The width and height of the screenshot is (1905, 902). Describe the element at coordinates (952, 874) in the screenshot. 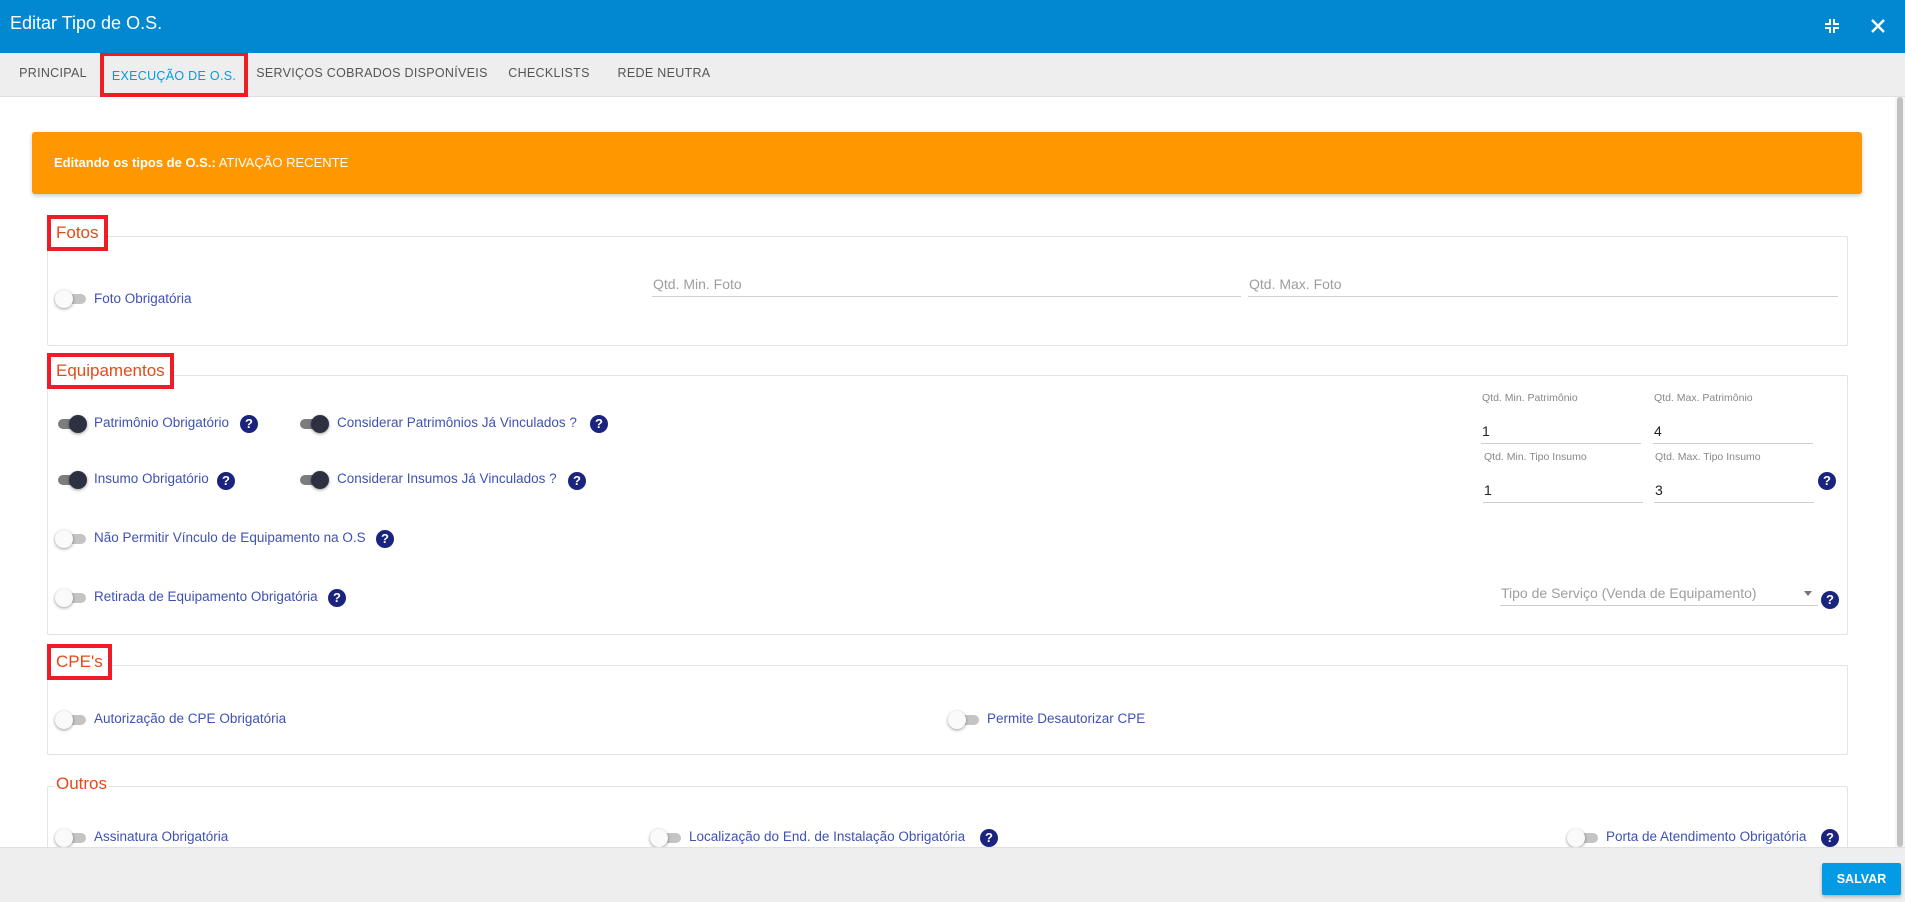

I see `dialog-footer: SALVAR` at that location.